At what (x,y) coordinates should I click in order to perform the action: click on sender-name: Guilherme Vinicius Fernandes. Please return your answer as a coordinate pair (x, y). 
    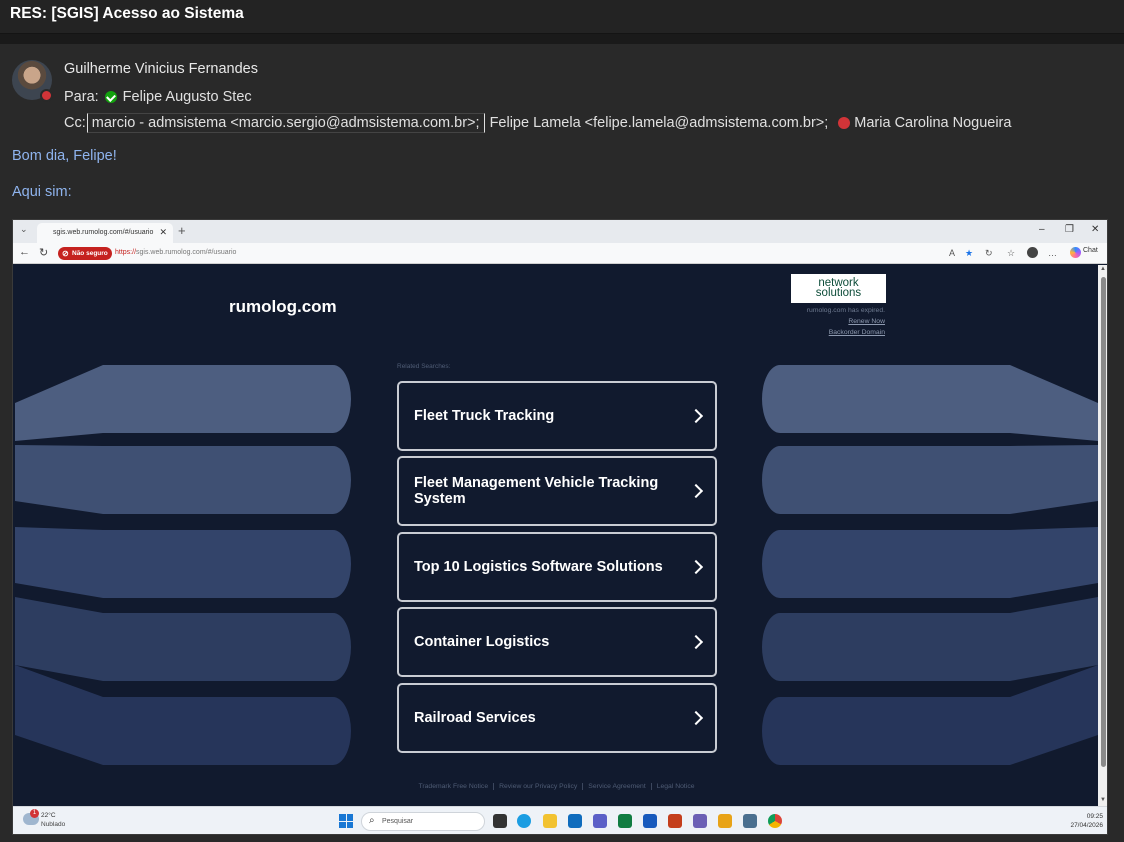
    Looking at the image, I should click on (161, 69).